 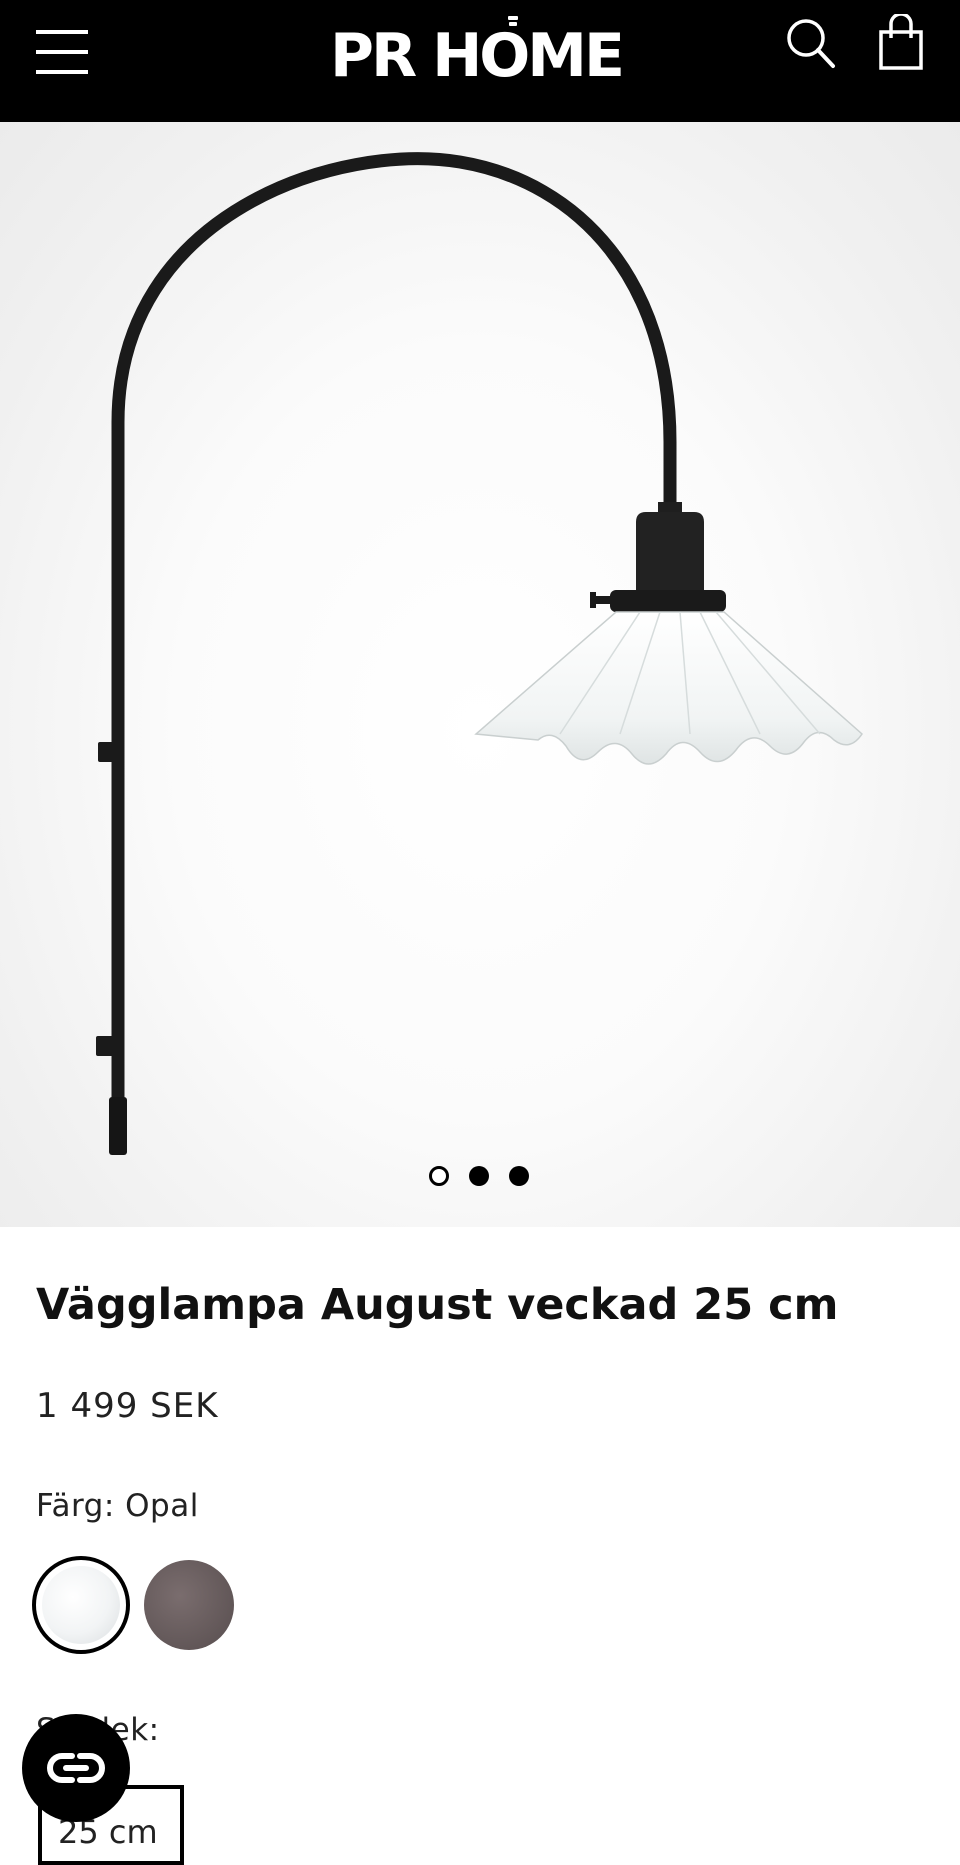 I want to click on swatch-opal-fill, so click(x=81, y=1605).